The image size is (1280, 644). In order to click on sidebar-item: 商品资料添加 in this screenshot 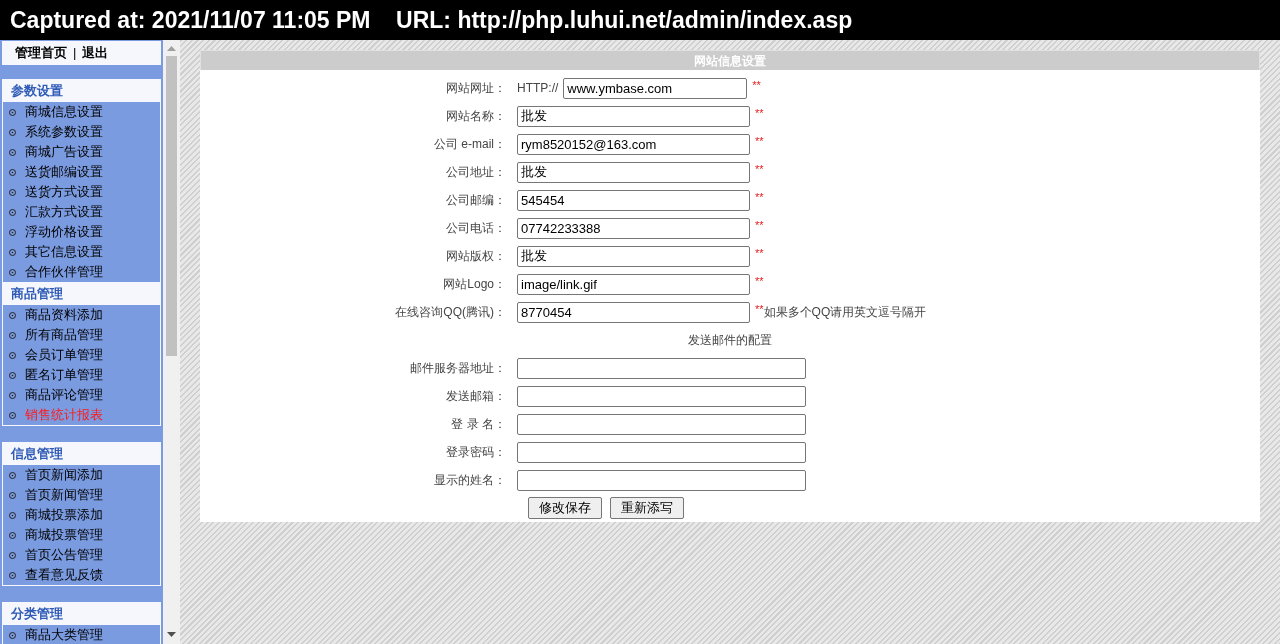, I will do `click(64, 315)`.